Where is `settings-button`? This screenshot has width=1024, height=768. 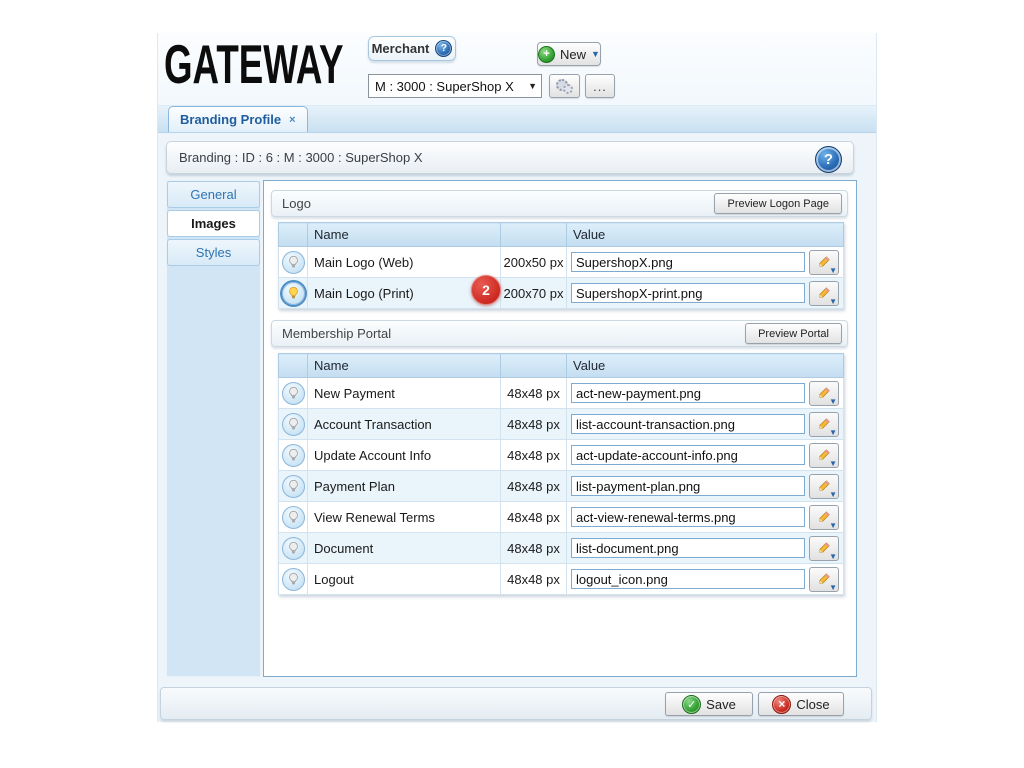 settings-button is located at coordinates (564, 86).